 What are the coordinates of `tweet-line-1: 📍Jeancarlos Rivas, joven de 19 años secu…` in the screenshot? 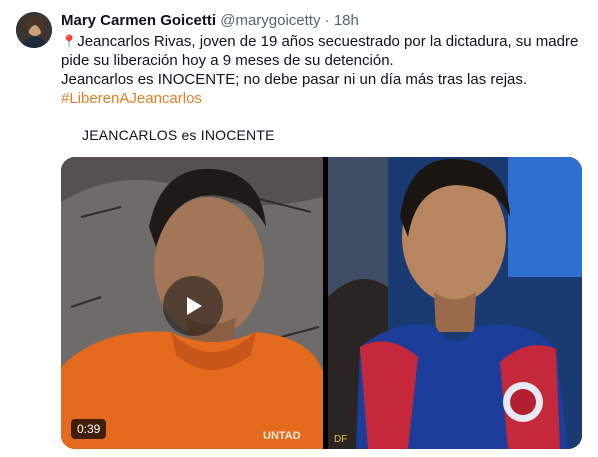 It's located at (320, 41).